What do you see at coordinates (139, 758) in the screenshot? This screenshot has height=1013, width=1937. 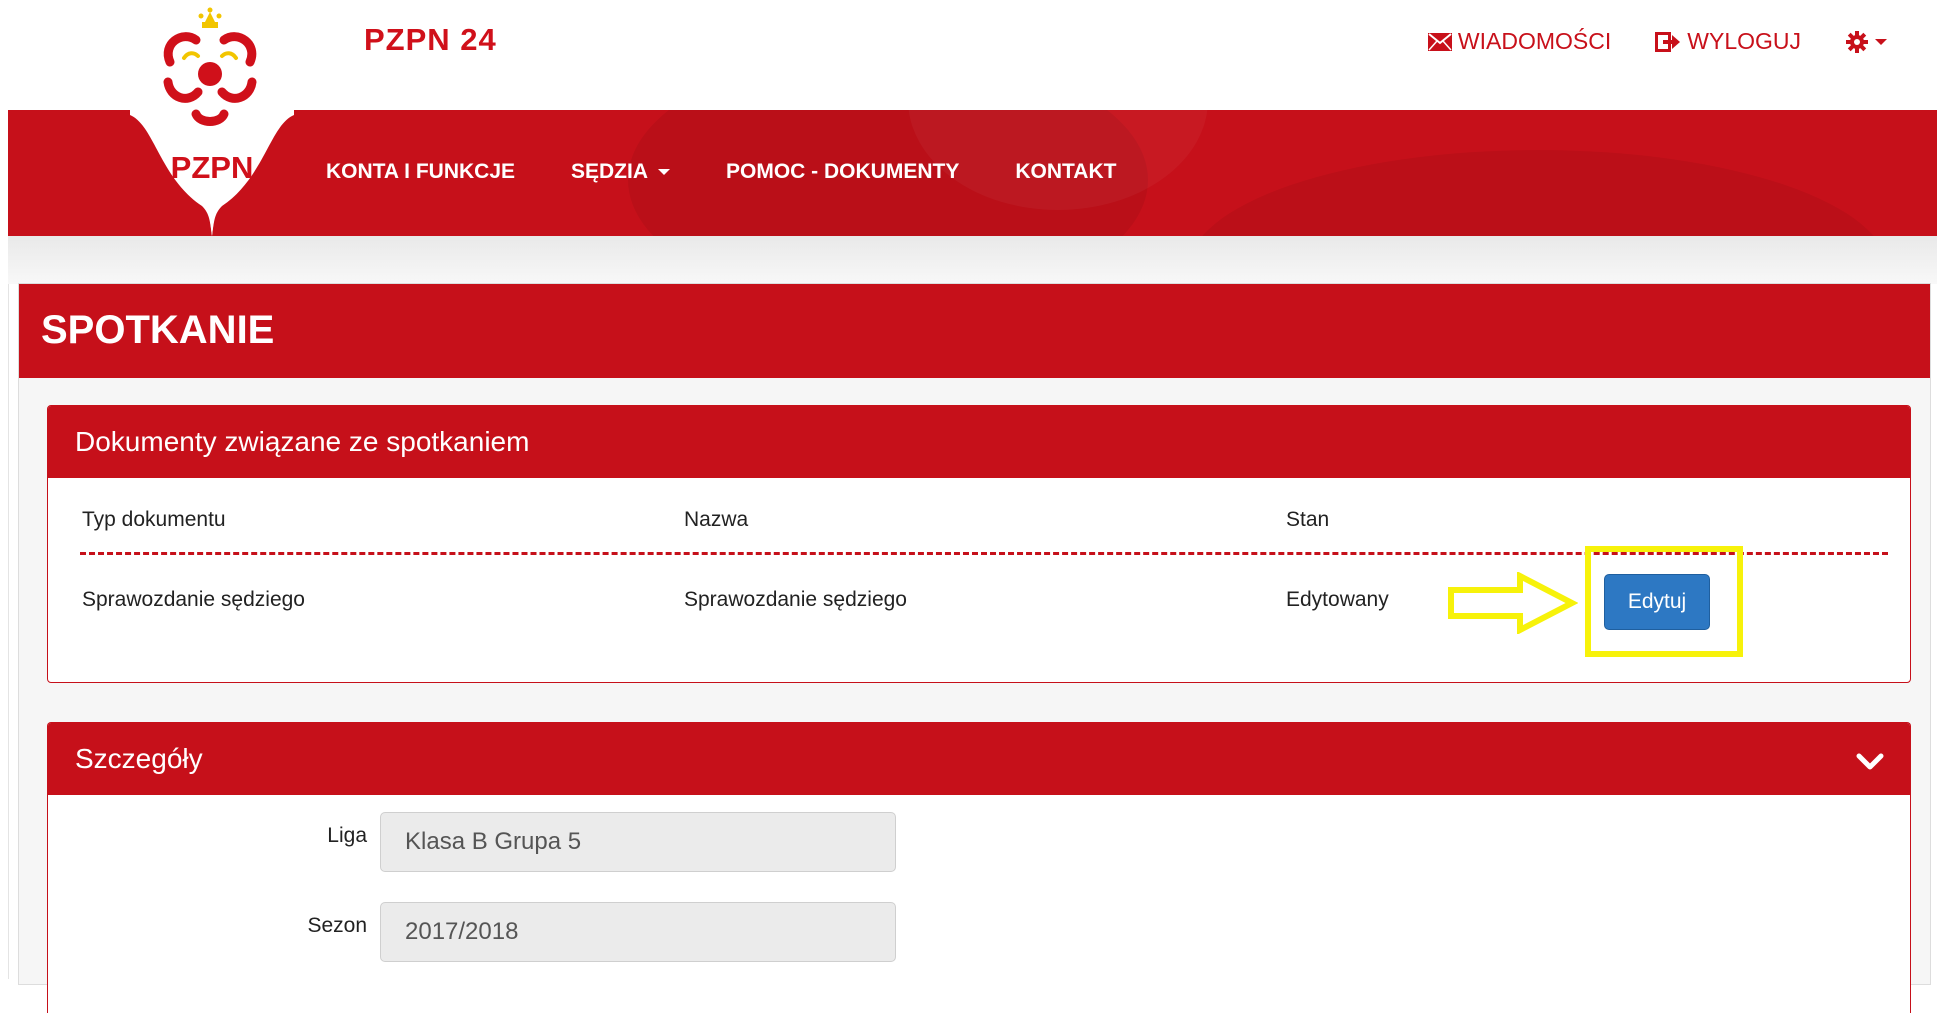 I see `details-panel-title: Szczegóły` at bounding box center [139, 758].